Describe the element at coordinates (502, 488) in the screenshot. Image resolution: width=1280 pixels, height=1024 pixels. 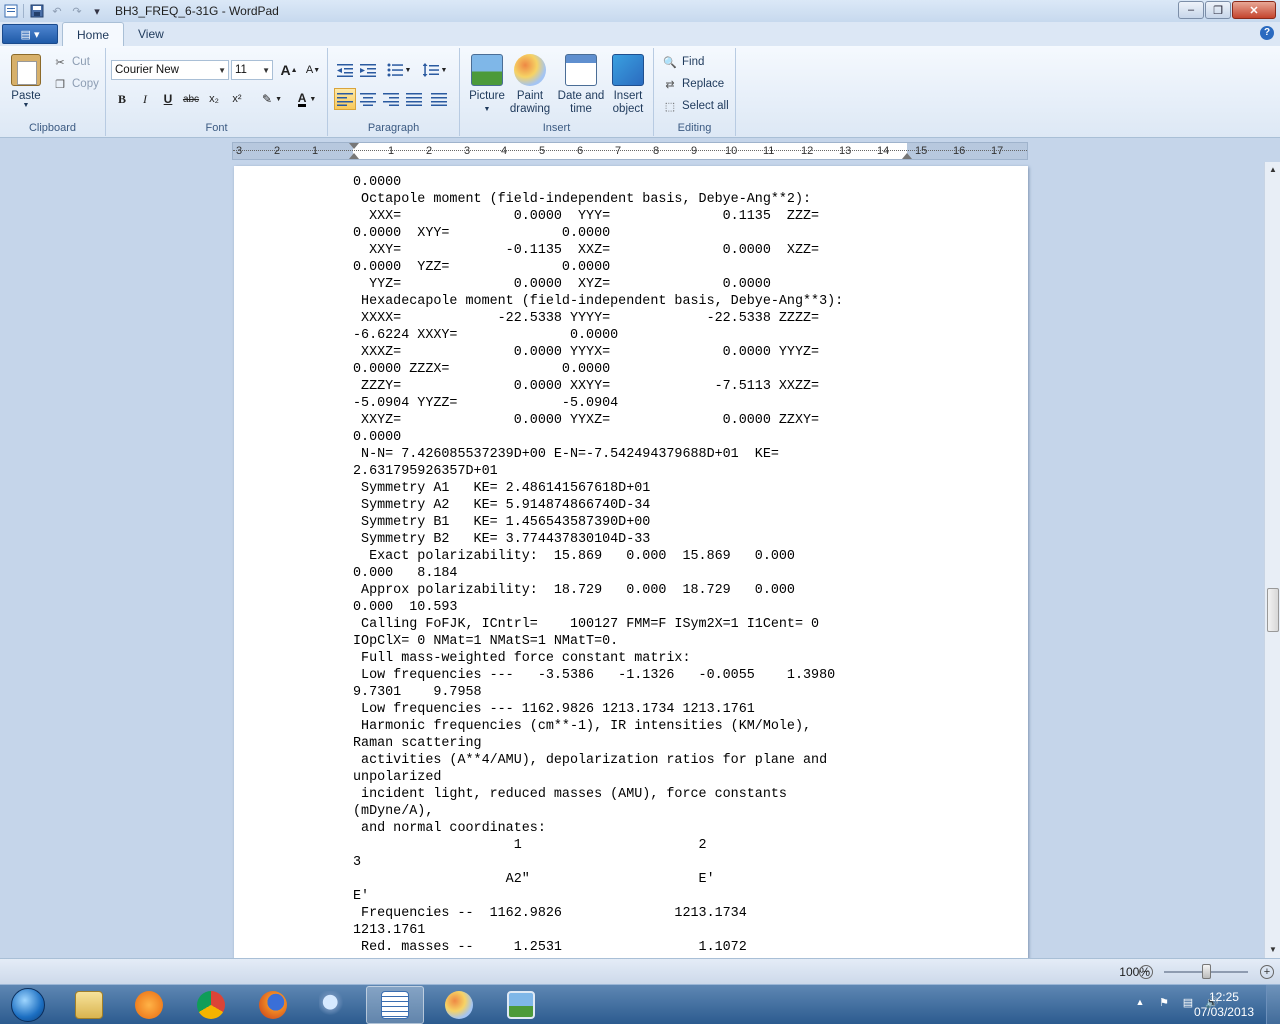
I see `document-line: Symmetry A1 KE= 2.486141567618D+01` at that location.